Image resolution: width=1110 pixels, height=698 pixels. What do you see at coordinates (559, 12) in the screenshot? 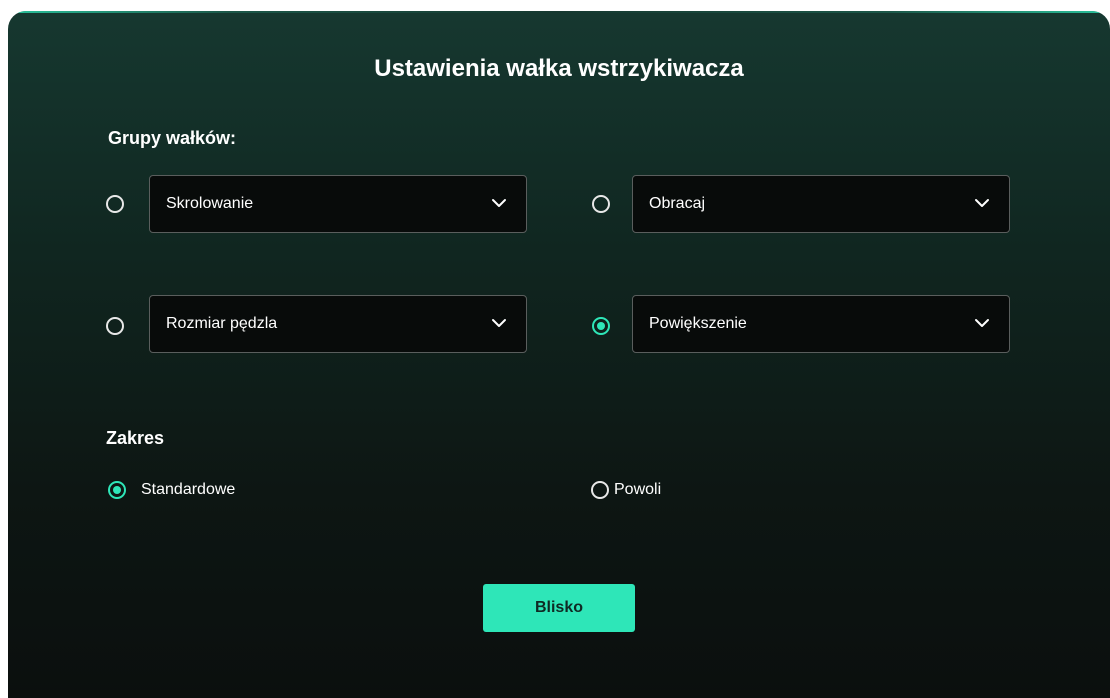
I see `accent-border` at bounding box center [559, 12].